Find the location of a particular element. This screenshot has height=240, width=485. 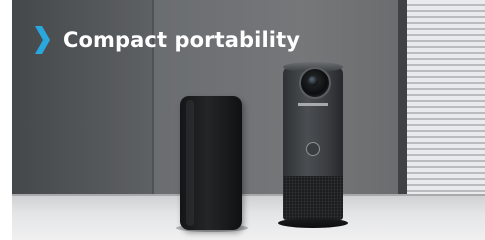

camera-button is located at coordinates (313, 149).